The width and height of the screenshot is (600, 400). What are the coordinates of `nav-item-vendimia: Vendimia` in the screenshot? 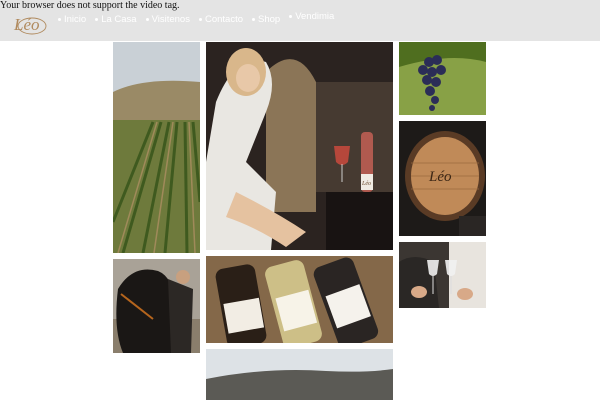 It's located at (311, 16).